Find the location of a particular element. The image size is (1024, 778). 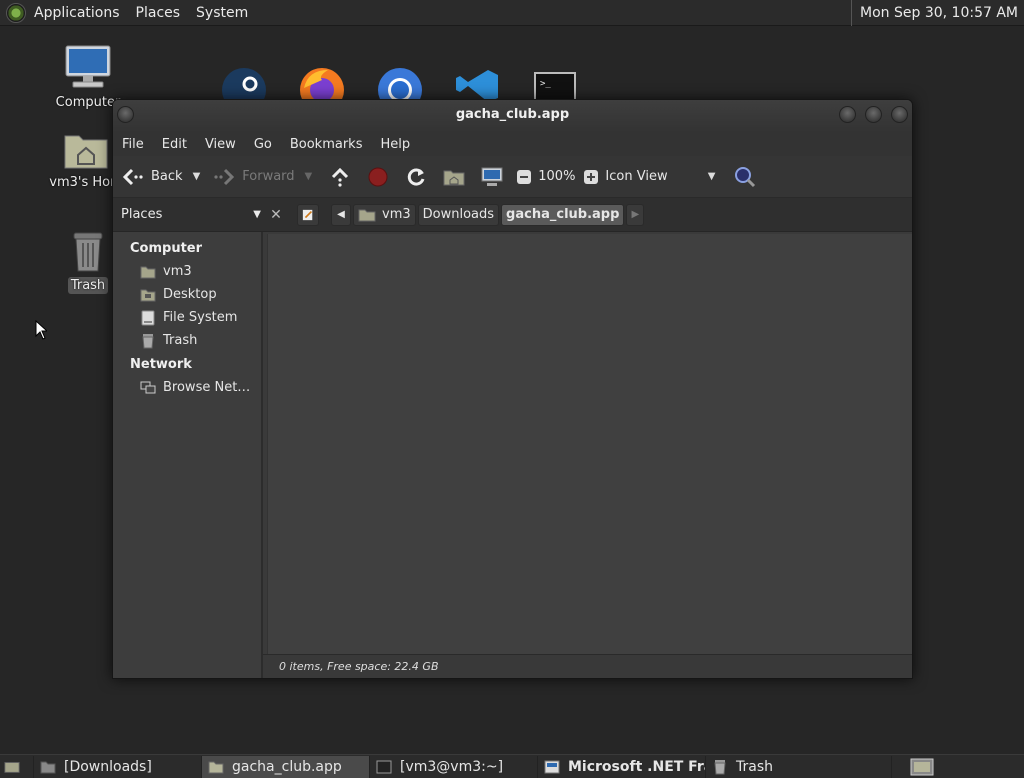

up-arrow-icon is located at coordinates (340, 177).